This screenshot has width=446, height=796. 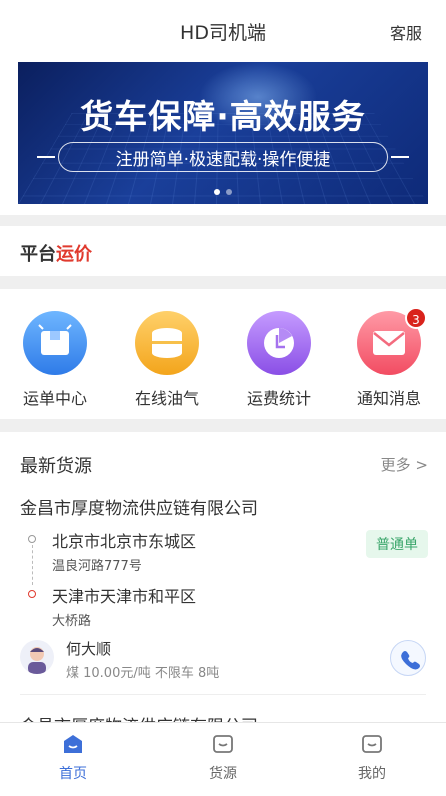 I want to click on bottom-tab-bar: 首页 货源 我的, so click(x=223, y=759).